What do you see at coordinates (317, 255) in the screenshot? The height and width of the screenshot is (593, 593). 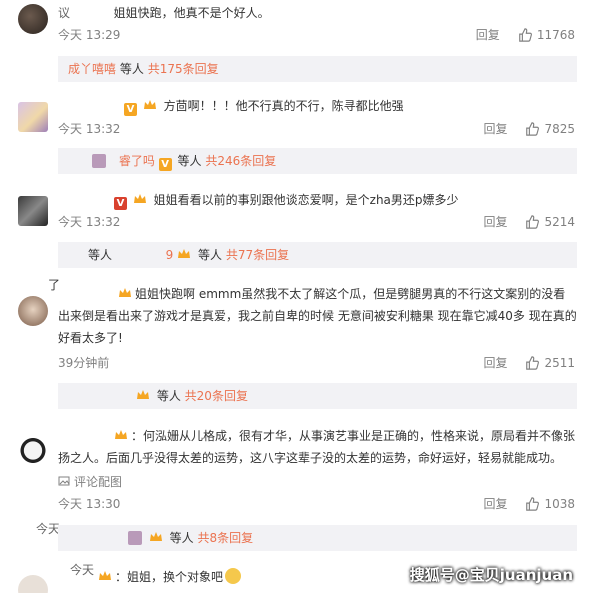 I see `reply-summary: 等人 9 等人 共77条回复` at bounding box center [317, 255].